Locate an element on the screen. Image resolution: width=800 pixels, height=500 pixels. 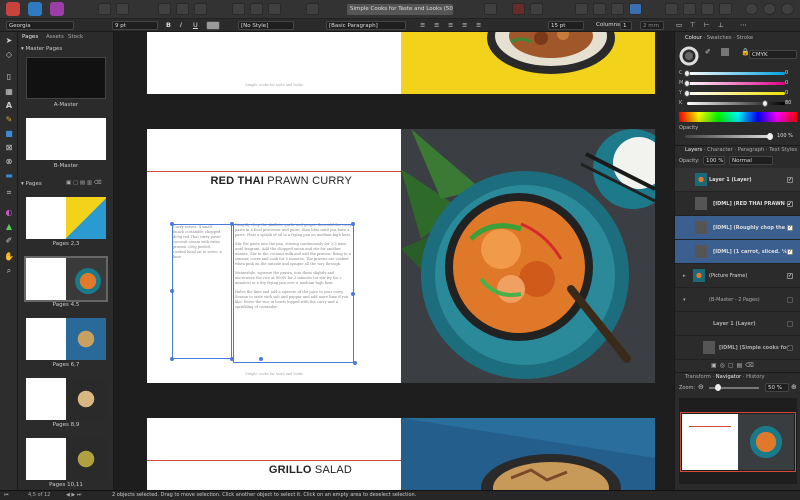
slider-c: C 0 is located at coordinates (738, 73).